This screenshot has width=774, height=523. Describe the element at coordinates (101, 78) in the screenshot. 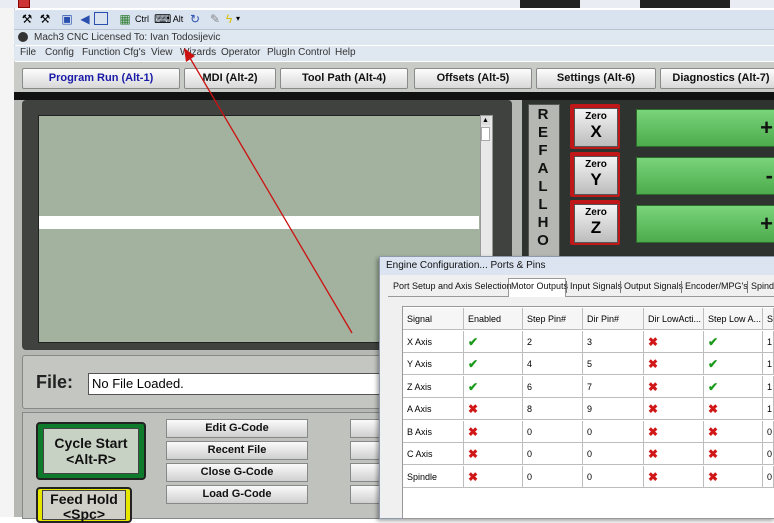

I see `tab-program-run: Program Run (Alt-1)` at that location.